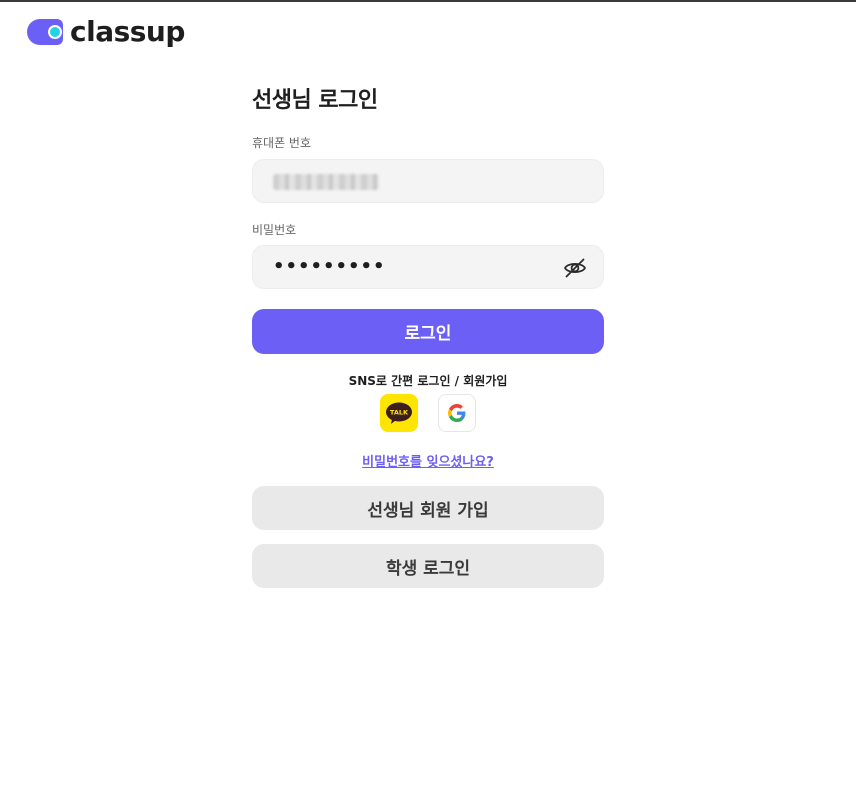  I want to click on kakao-login-button: TALK, so click(399, 413).